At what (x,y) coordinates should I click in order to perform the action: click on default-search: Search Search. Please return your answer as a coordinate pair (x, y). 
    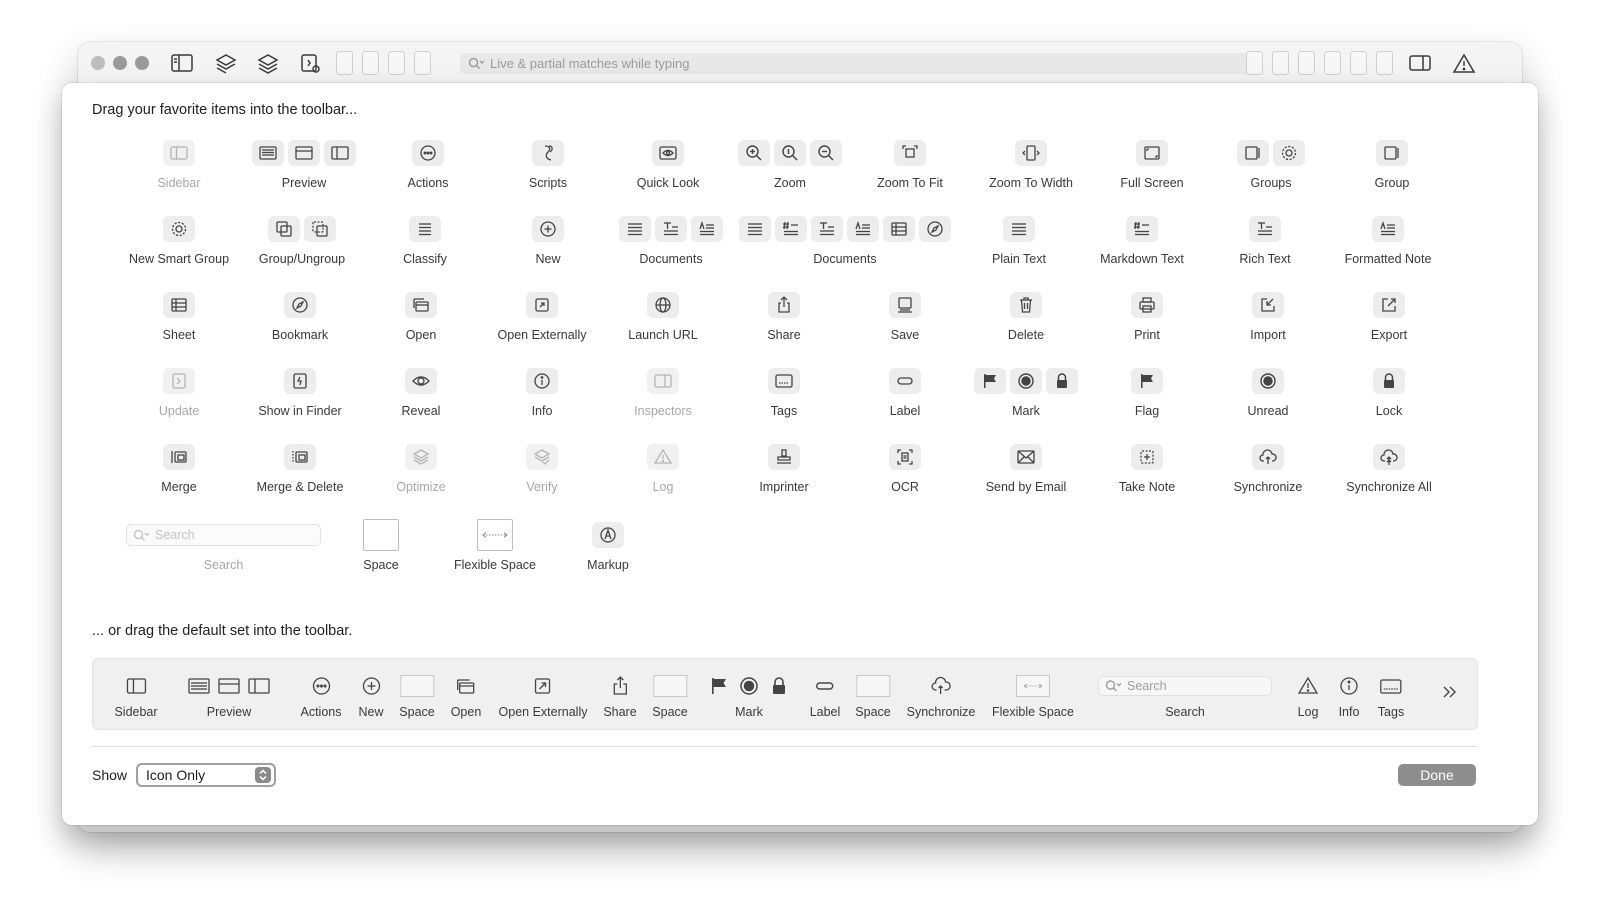
    Looking at the image, I should click on (1185, 696).